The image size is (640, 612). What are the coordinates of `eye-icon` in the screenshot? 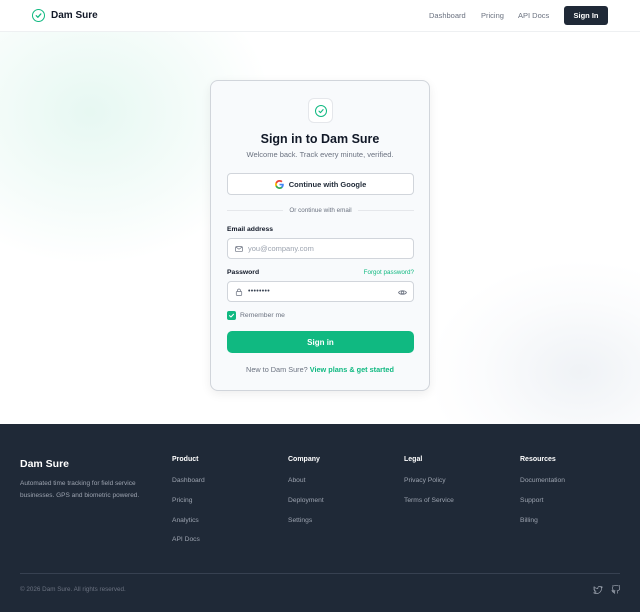 It's located at (402, 292).